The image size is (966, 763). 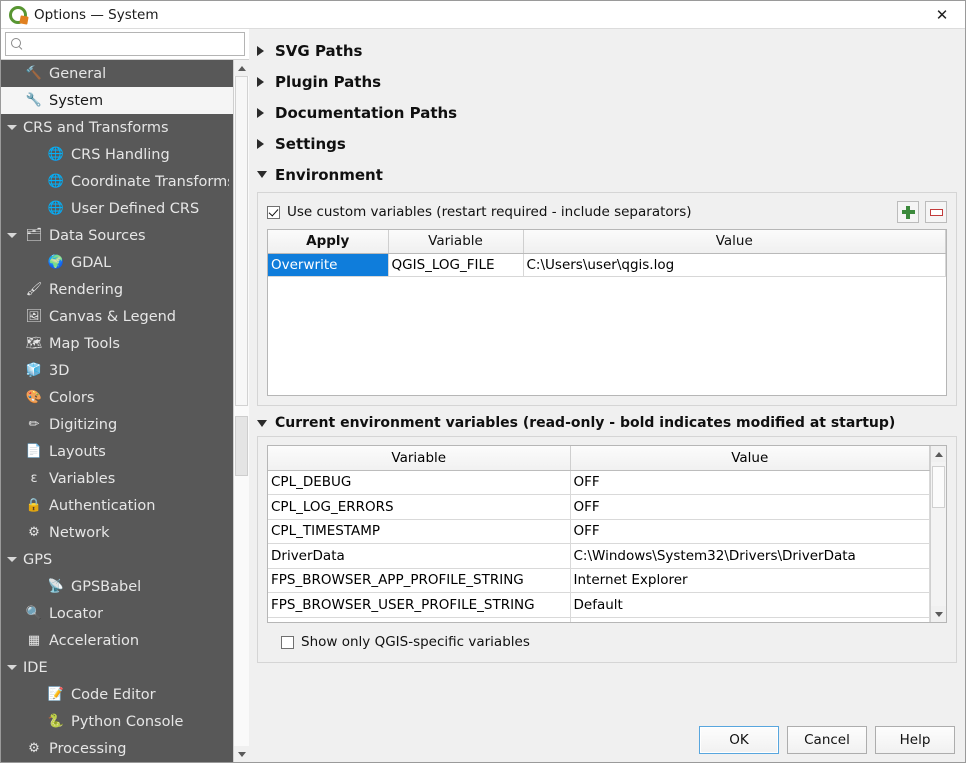 I want to click on sidebar-item-system: 🔧 System, so click(x=117, y=100).